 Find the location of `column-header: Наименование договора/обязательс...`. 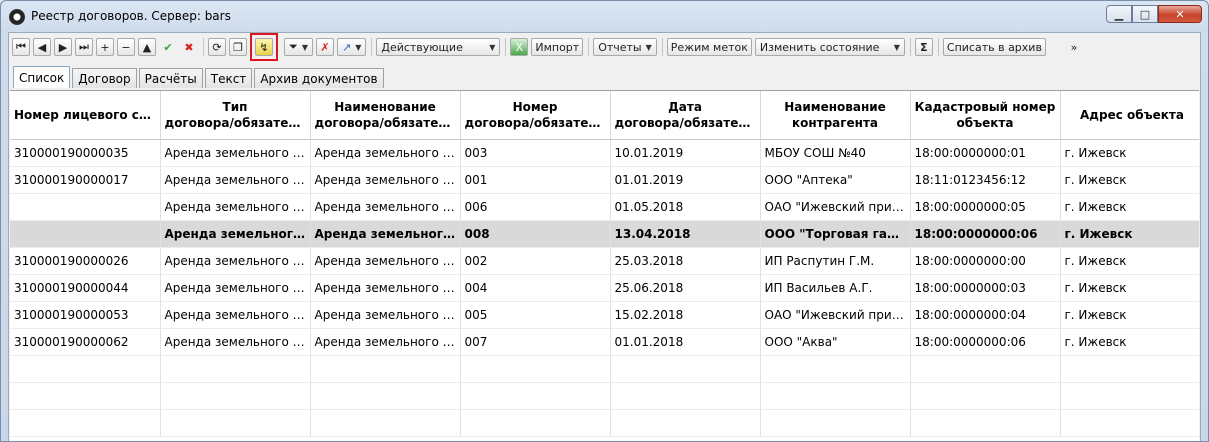

column-header: Наименование договора/обязательс... is located at coordinates (385, 115).